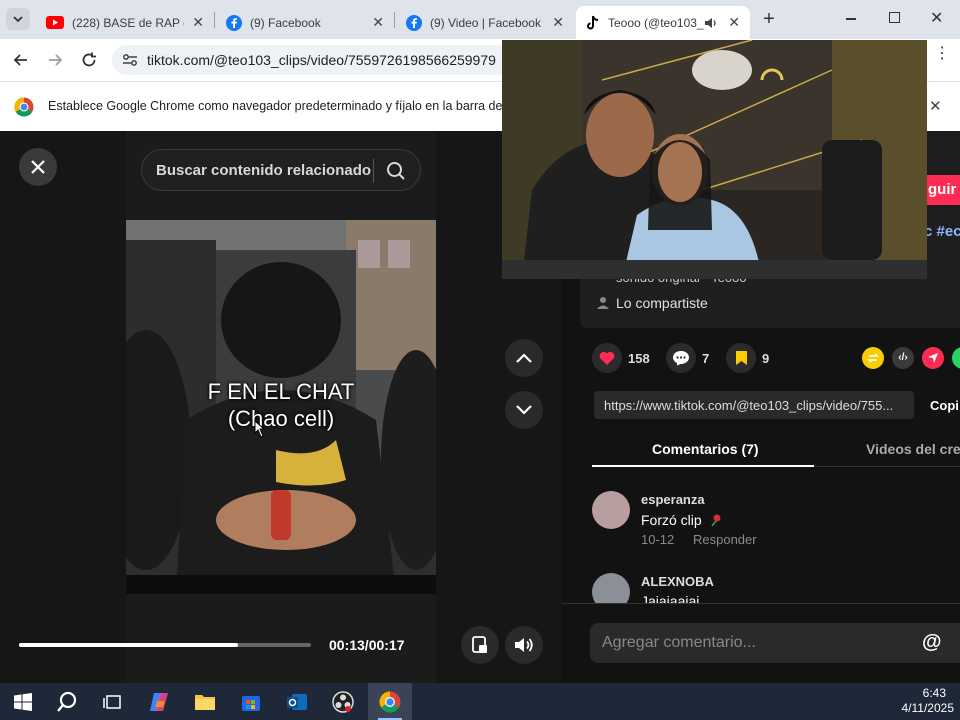  What do you see at coordinates (944, 405) in the screenshot?
I see `copy-link-button: Copi` at bounding box center [944, 405].